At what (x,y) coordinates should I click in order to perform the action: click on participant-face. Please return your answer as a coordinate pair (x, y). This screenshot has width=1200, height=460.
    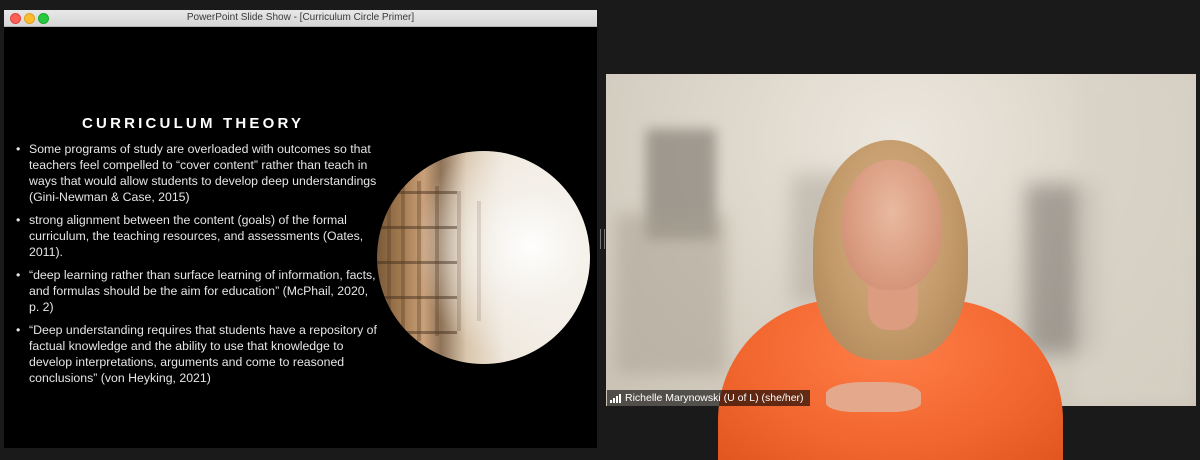
    Looking at the image, I should click on (892, 225).